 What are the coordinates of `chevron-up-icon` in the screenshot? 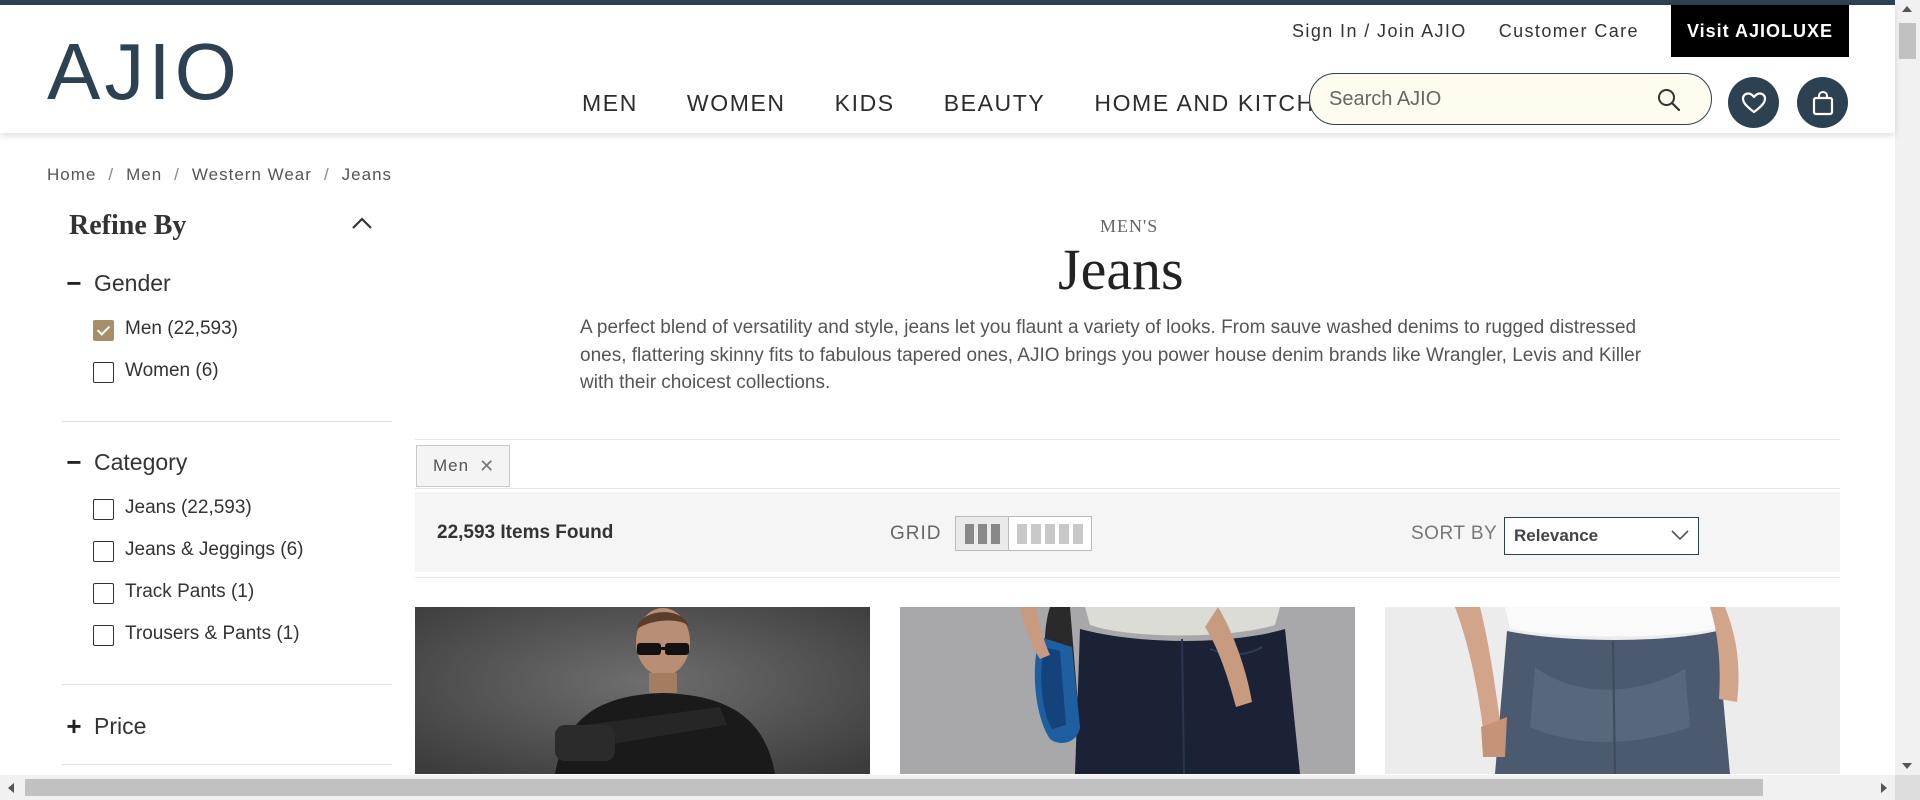 It's located at (362, 223).